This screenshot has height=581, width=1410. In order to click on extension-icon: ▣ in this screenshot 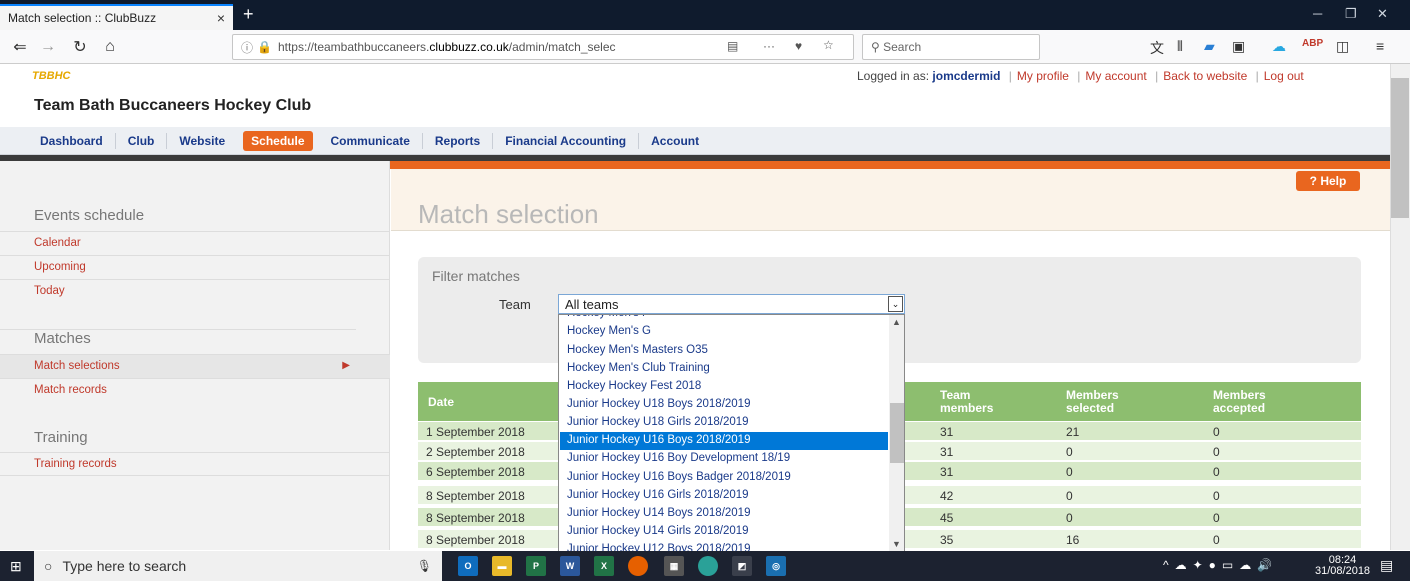, I will do `click(1238, 46)`.